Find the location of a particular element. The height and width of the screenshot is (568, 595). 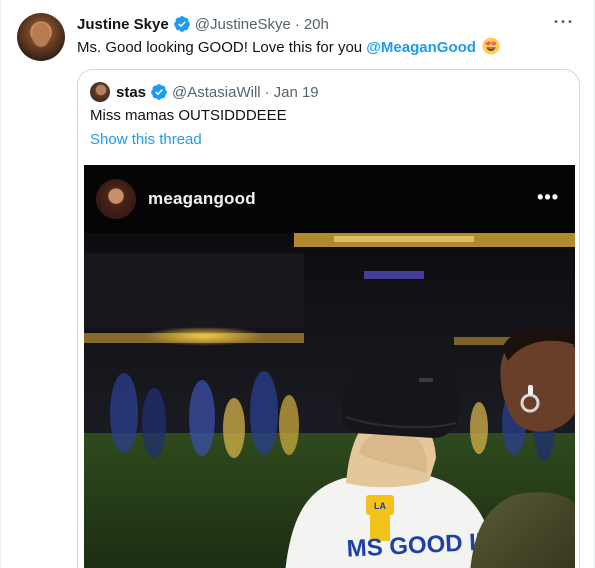

show-thread-link: Show this thread is located at coordinates (146, 140).